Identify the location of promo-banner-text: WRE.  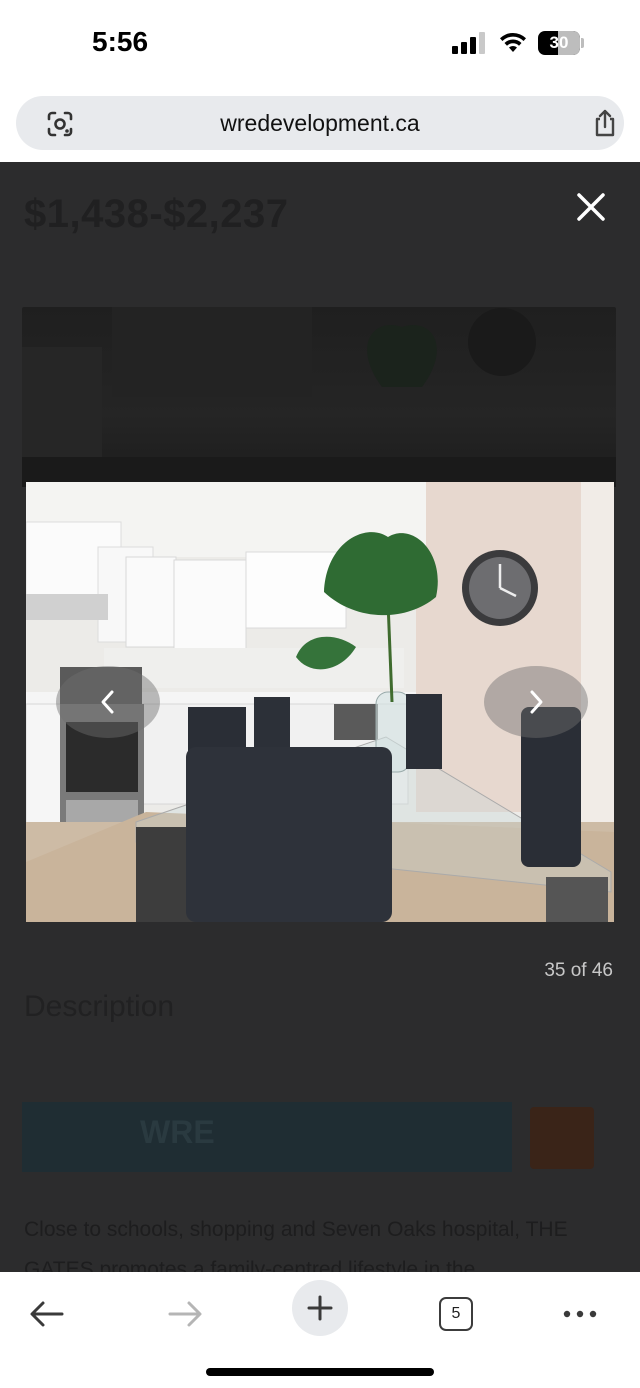
(177, 1132).